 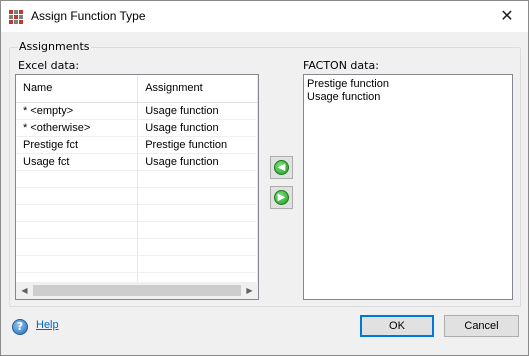 What do you see at coordinates (47, 325) in the screenshot?
I see `help-link: Help` at bounding box center [47, 325].